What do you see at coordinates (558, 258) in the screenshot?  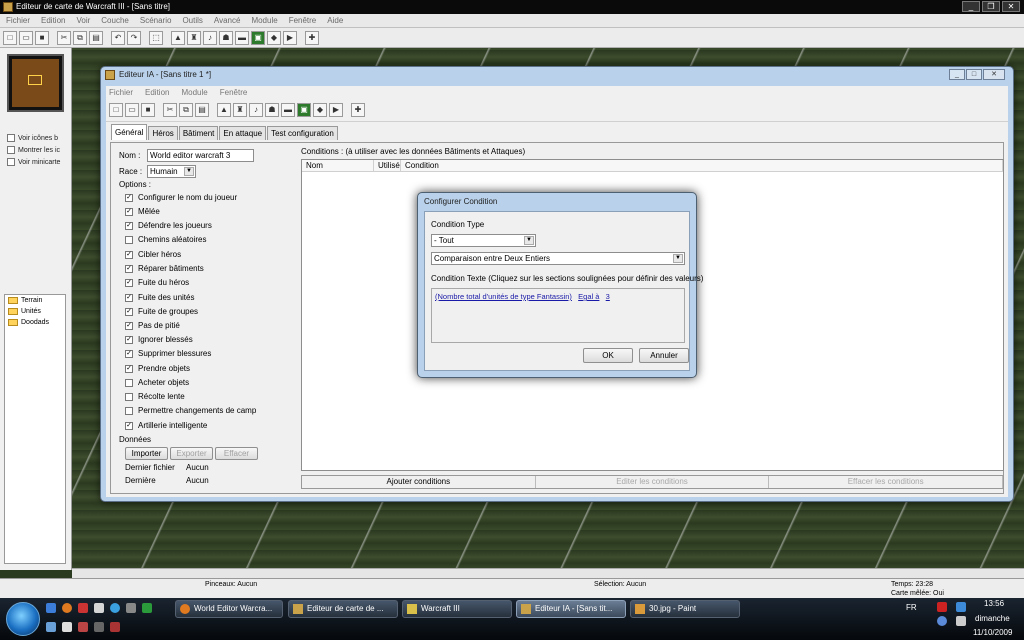 I see `comparison-select: Comparaison entre Deux Entiers ▼` at bounding box center [558, 258].